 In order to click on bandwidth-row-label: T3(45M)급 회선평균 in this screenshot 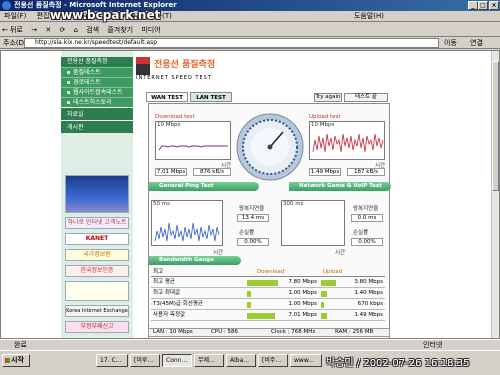, I will do `click(178, 304)`.